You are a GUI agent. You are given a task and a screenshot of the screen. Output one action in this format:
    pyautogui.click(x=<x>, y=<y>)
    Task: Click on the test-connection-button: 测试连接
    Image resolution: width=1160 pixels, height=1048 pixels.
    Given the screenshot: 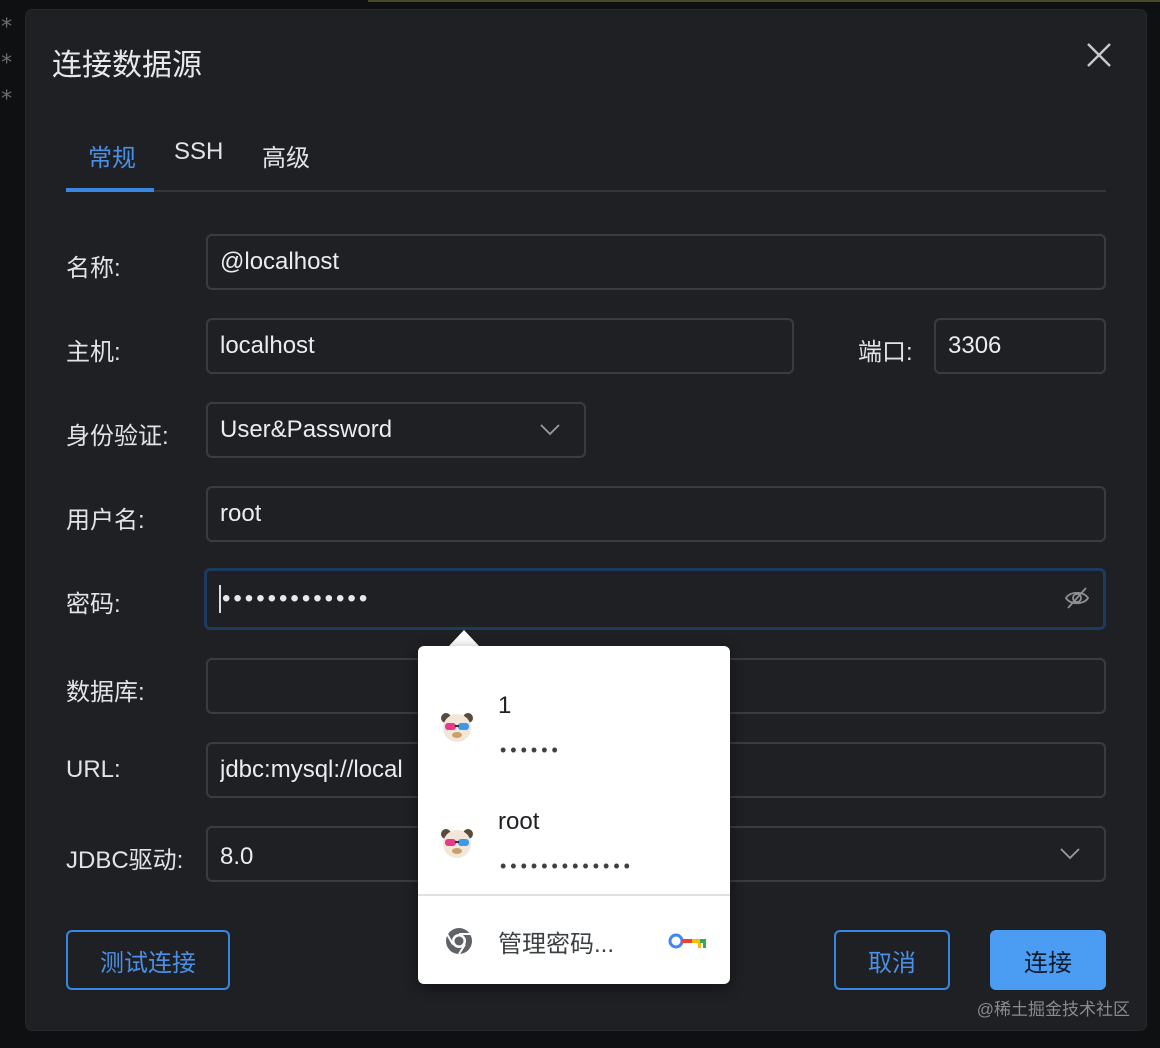 What is the action you would take?
    pyautogui.click(x=148, y=960)
    